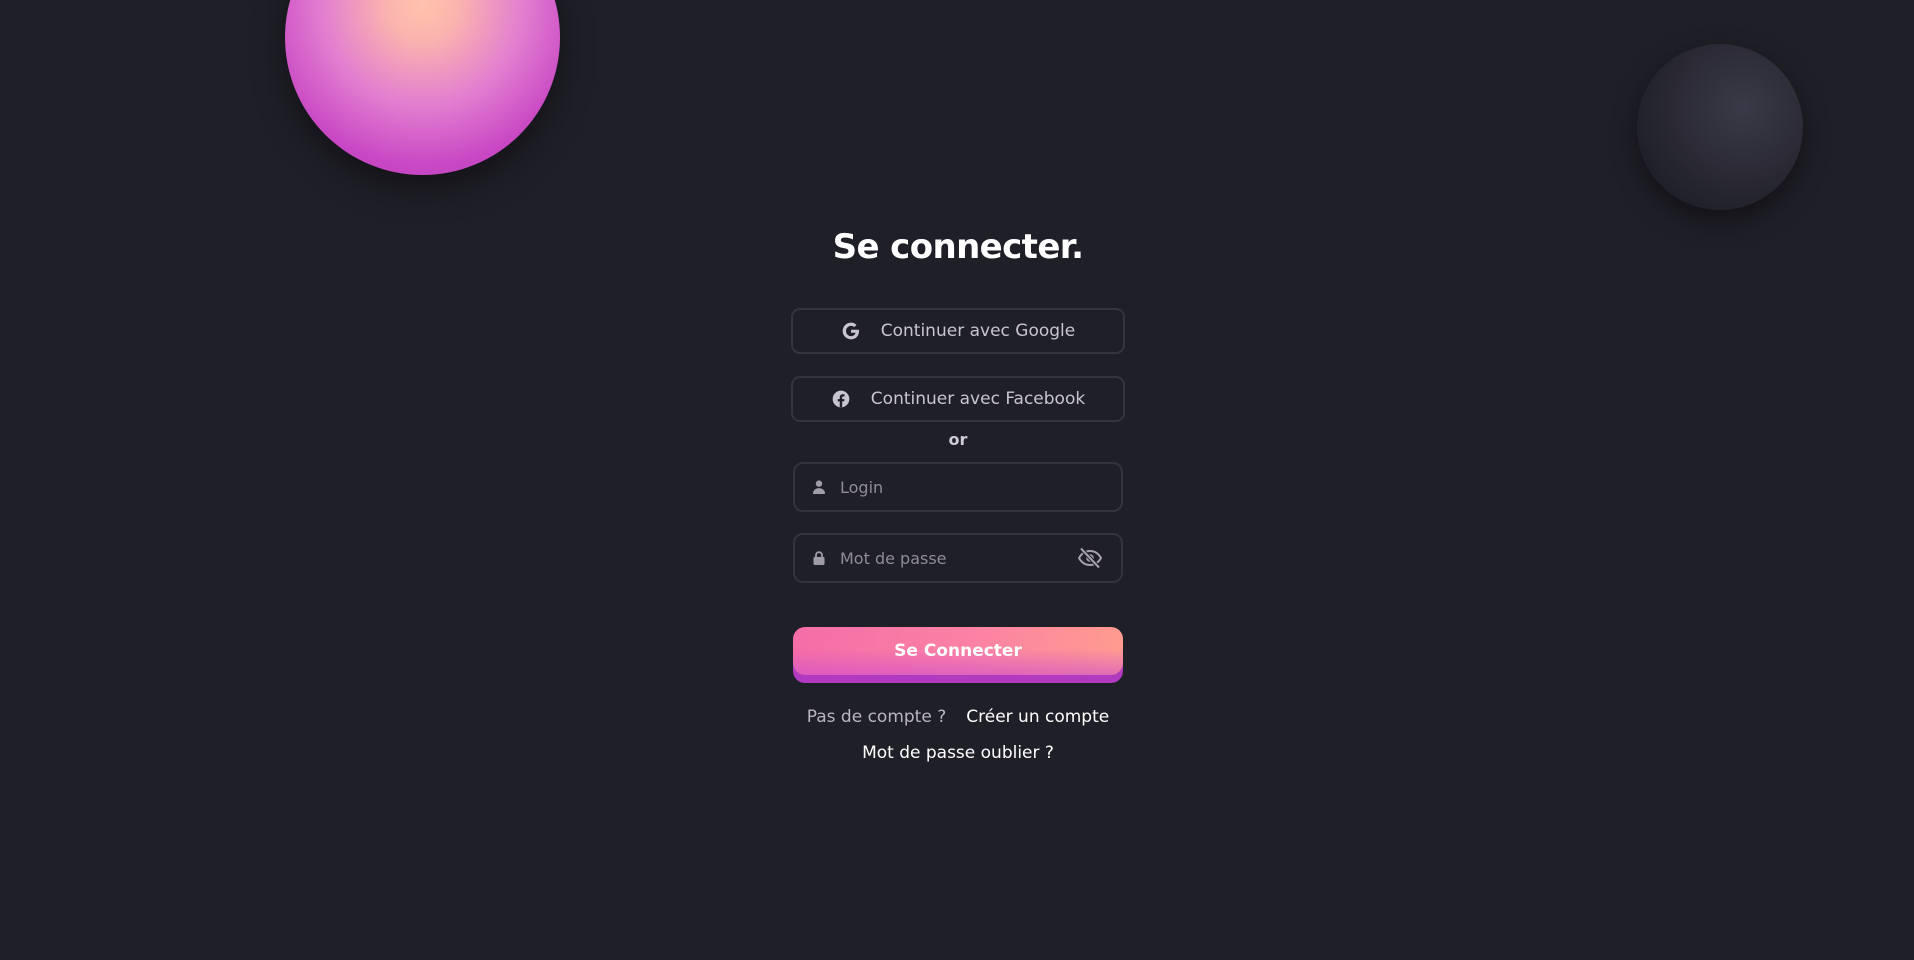  I want to click on google-icon, so click(851, 331).